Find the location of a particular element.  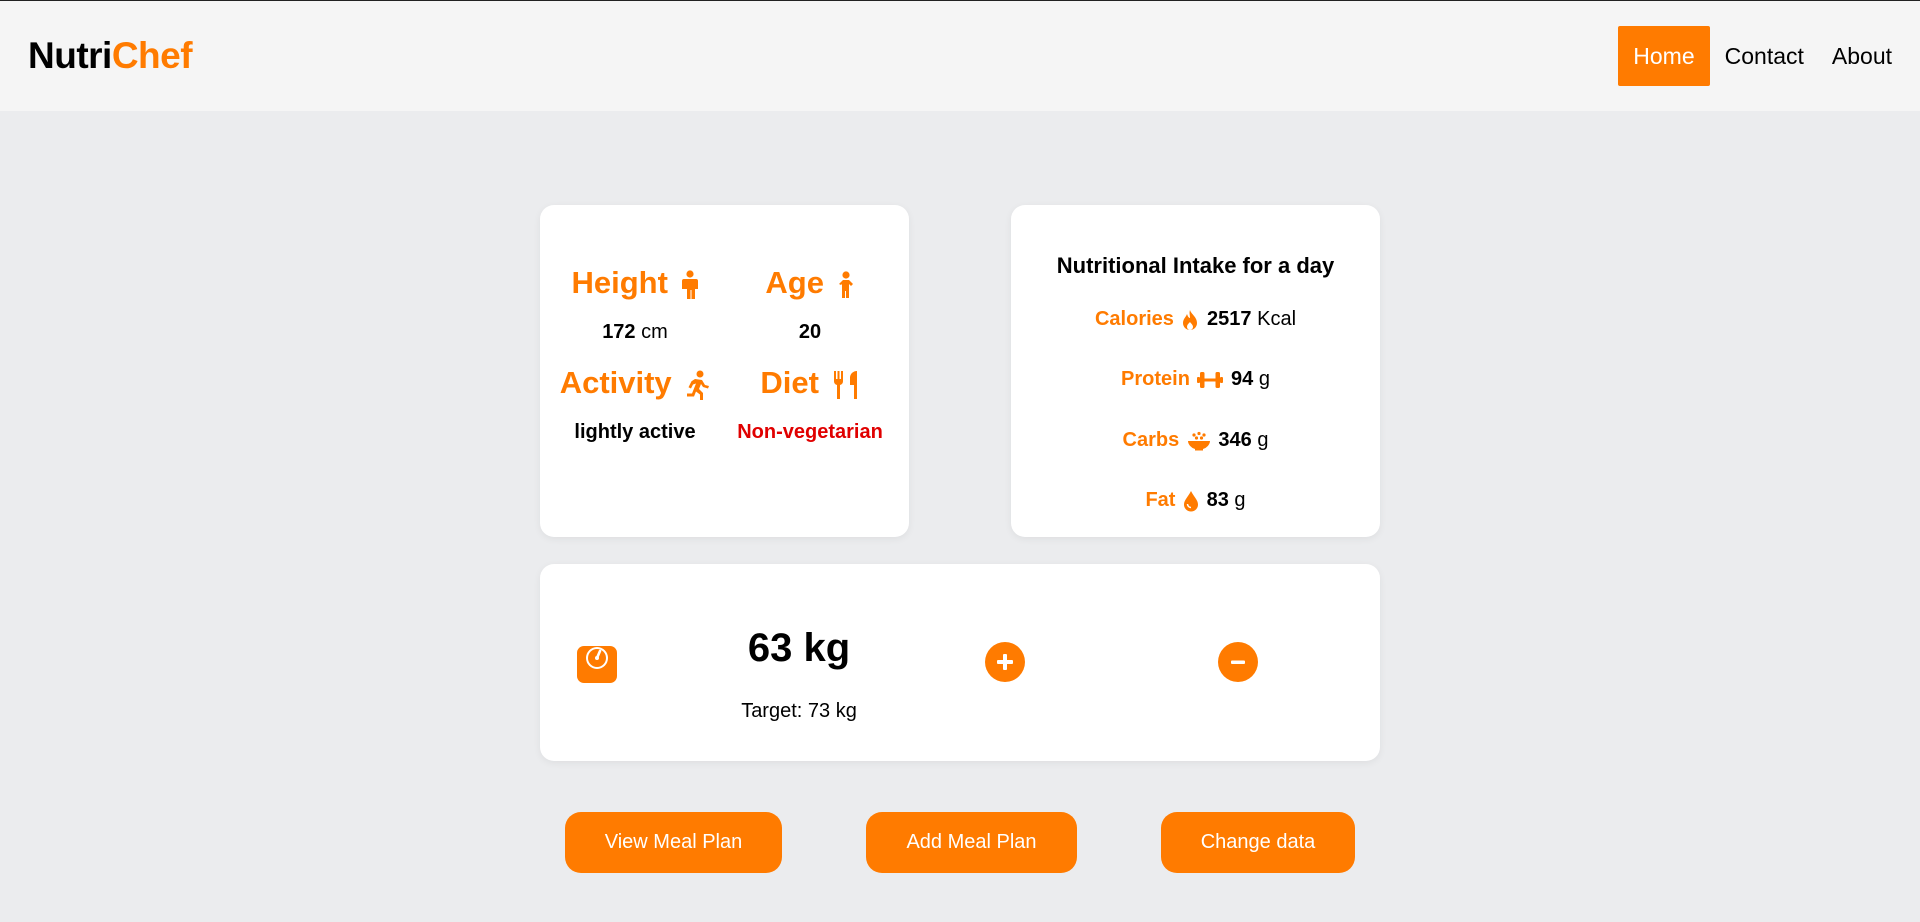

minus-icon is located at coordinates (1238, 662).